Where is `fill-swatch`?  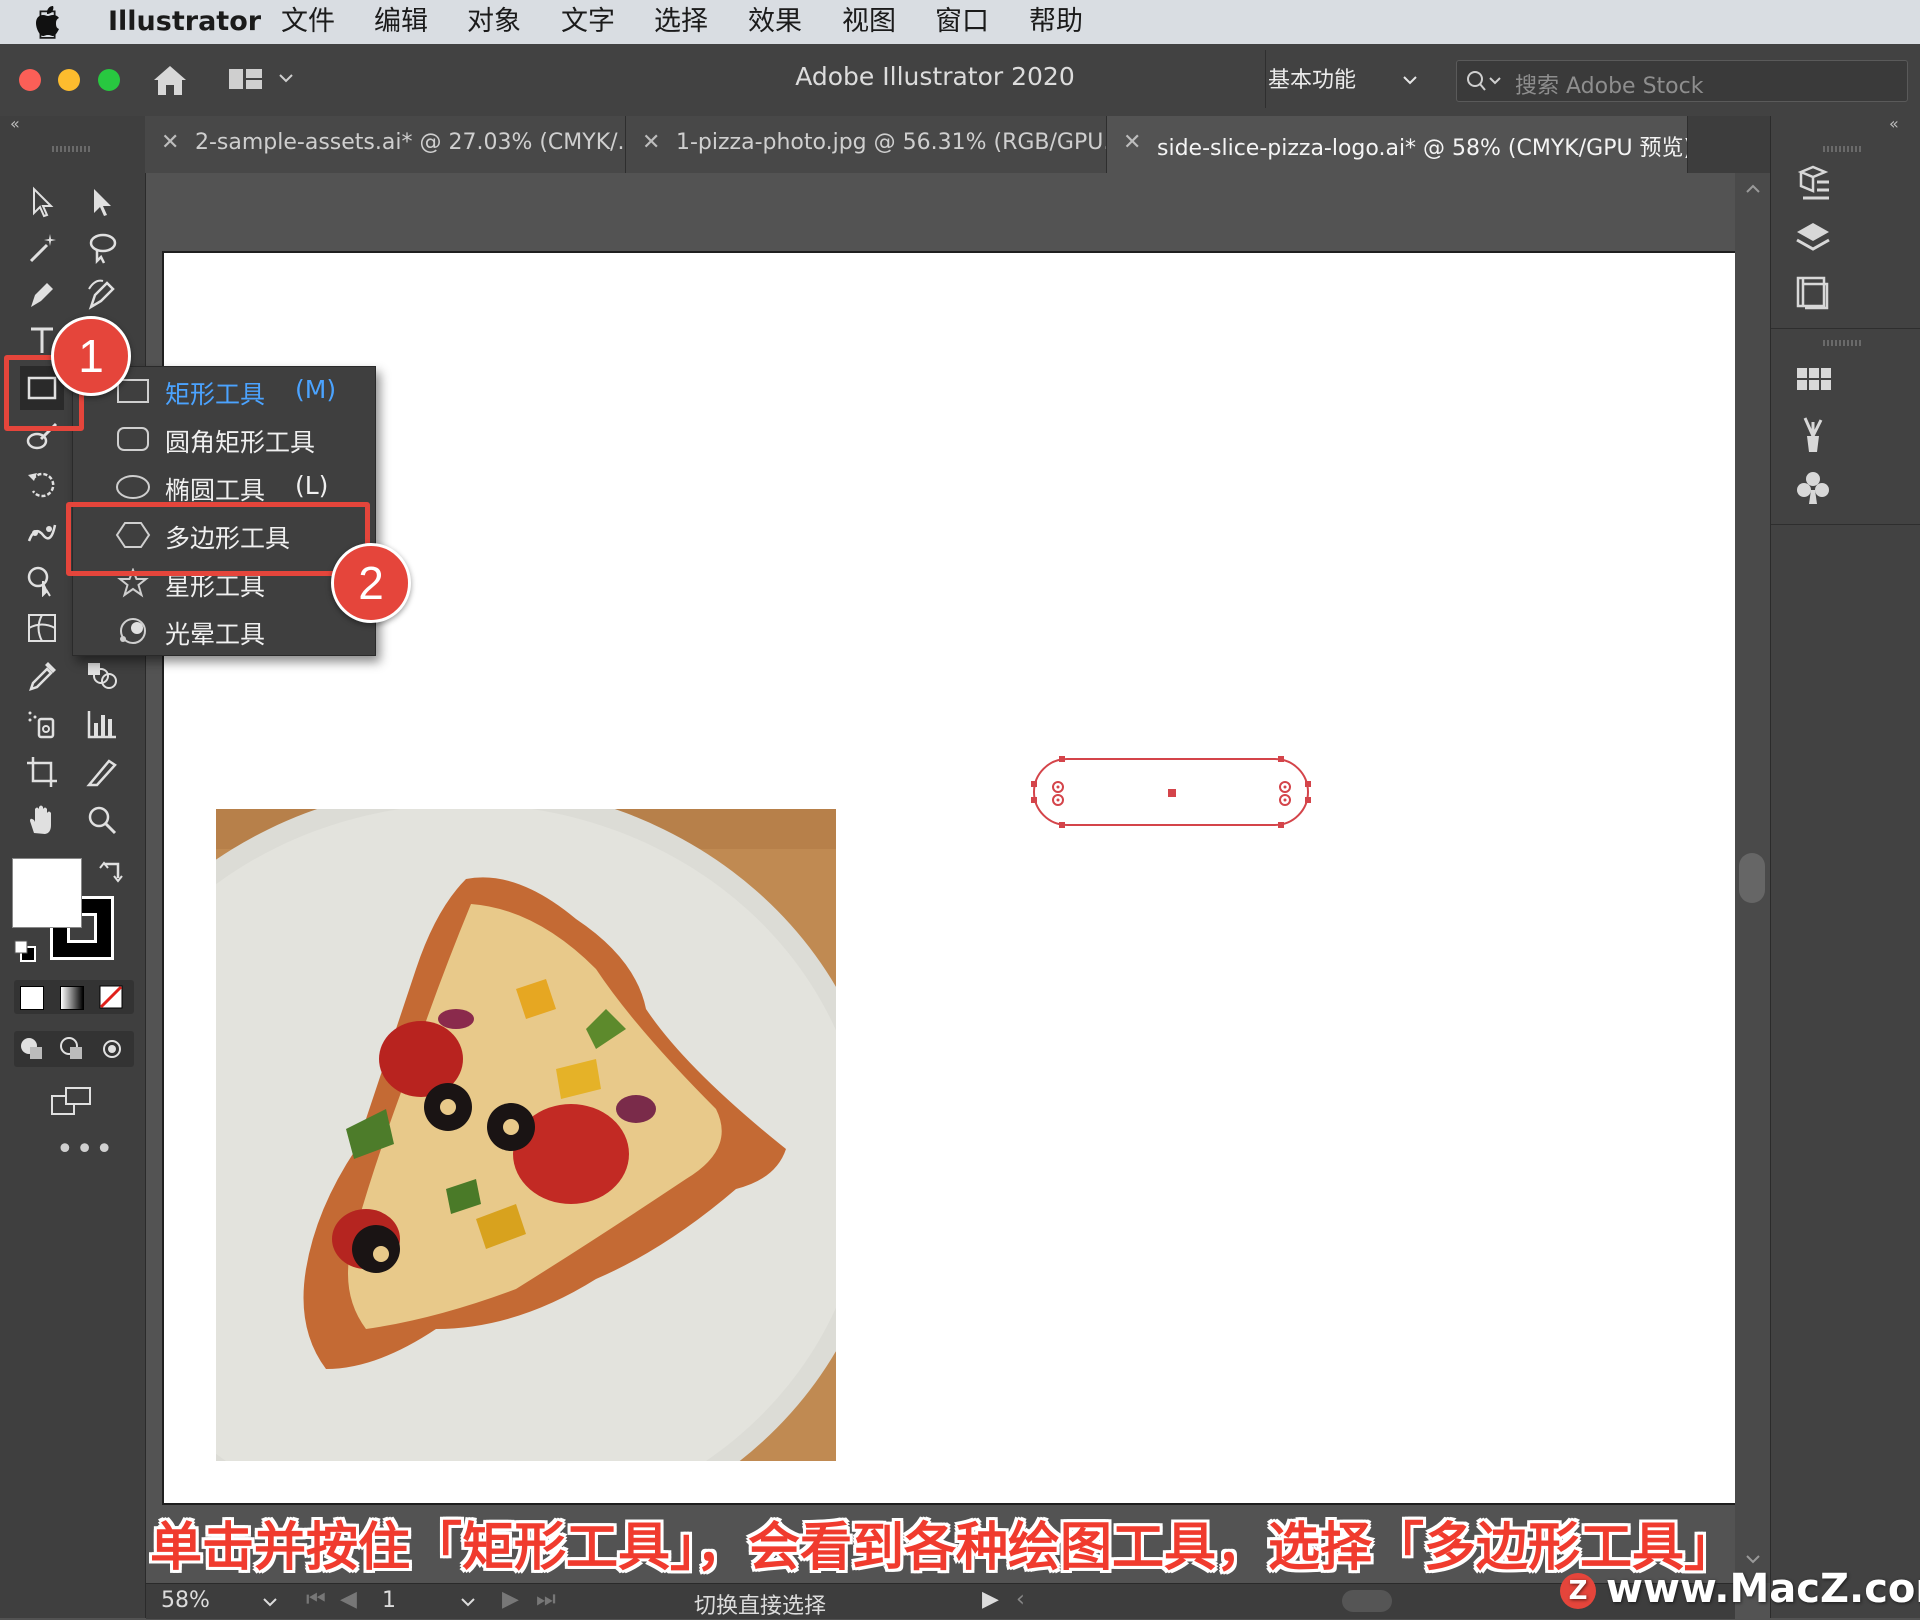
fill-swatch is located at coordinates (47, 893).